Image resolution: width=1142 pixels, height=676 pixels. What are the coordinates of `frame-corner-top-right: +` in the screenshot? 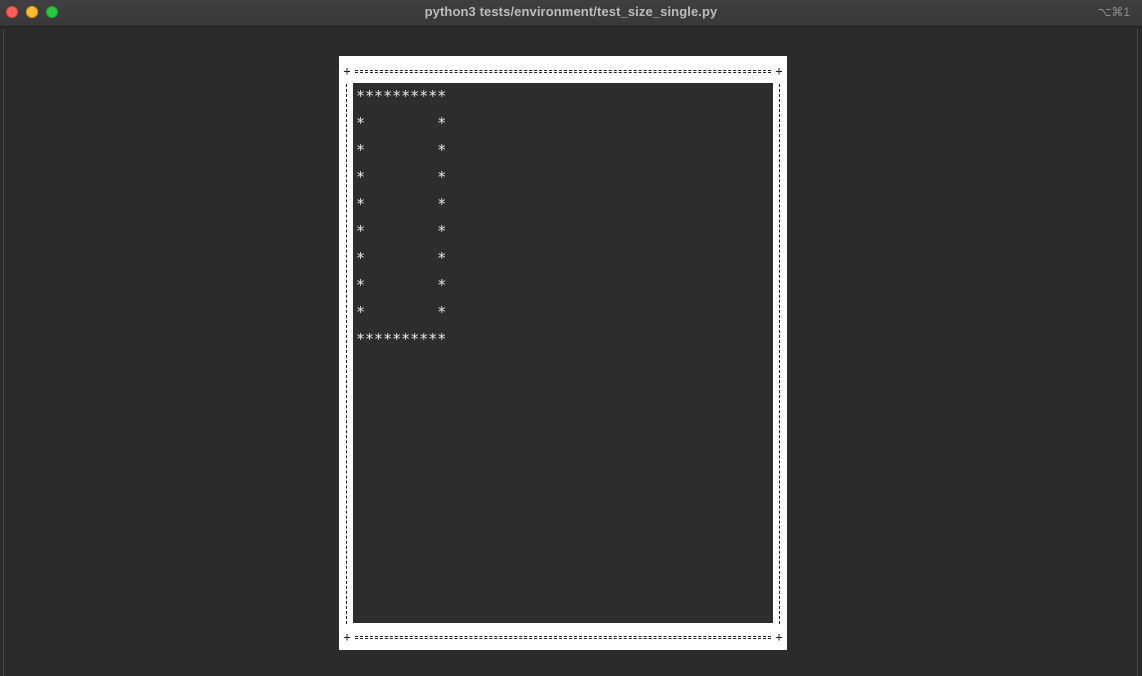 It's located at (779, 71).